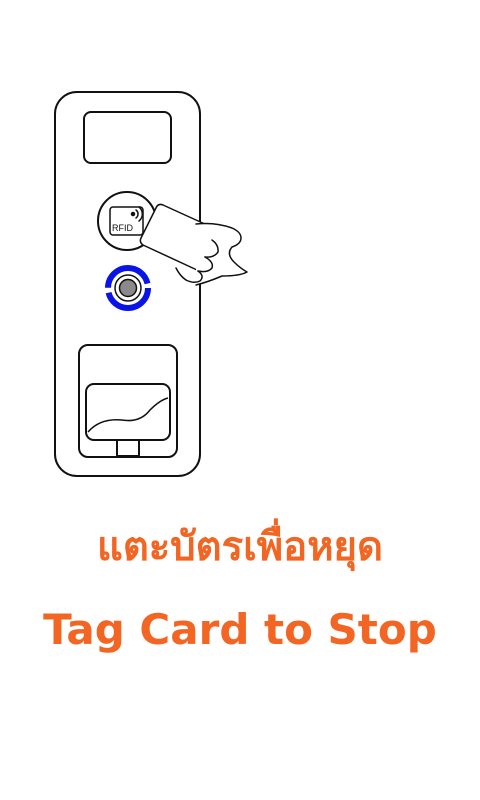  What do you see at coordinates (128, 401) in the screenshot?
I see `connector-holster` at bounding box center [128, 401].